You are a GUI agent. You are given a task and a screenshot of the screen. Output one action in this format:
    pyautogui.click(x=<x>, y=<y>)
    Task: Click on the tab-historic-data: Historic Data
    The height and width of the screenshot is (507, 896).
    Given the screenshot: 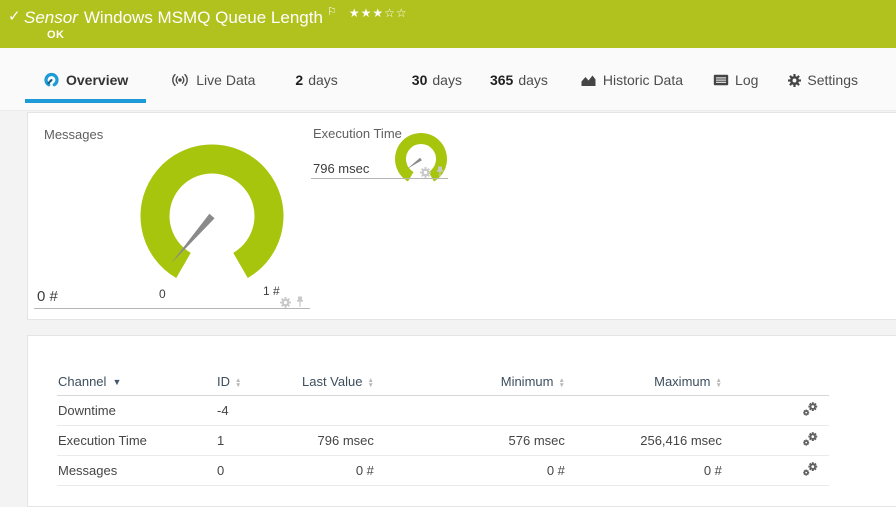 What is the action you would take?
    pyautogui.click(x=631, y=79)
    